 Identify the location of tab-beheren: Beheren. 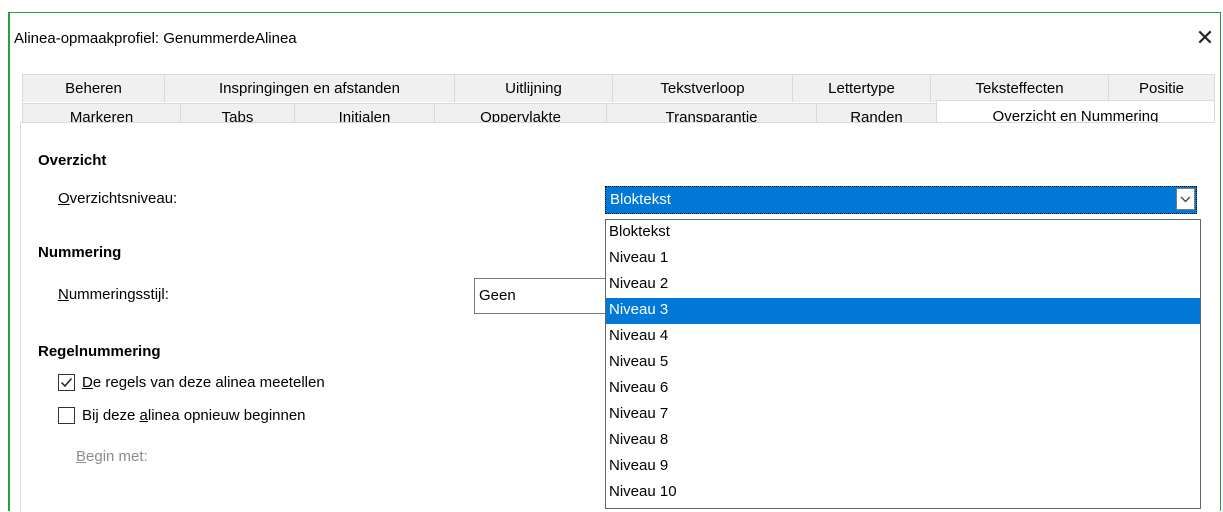
(93, 88).